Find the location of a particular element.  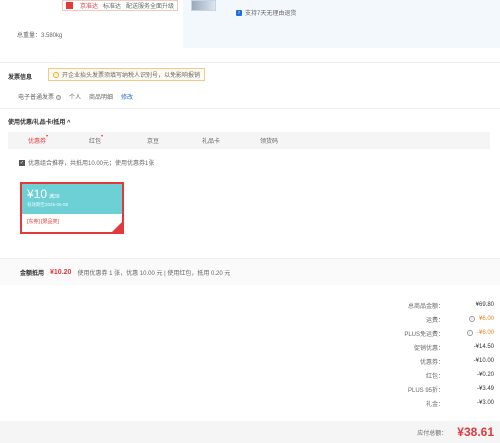

payable-bar: 应付总额： ¥38.61 is located at coordinates (250, 432).